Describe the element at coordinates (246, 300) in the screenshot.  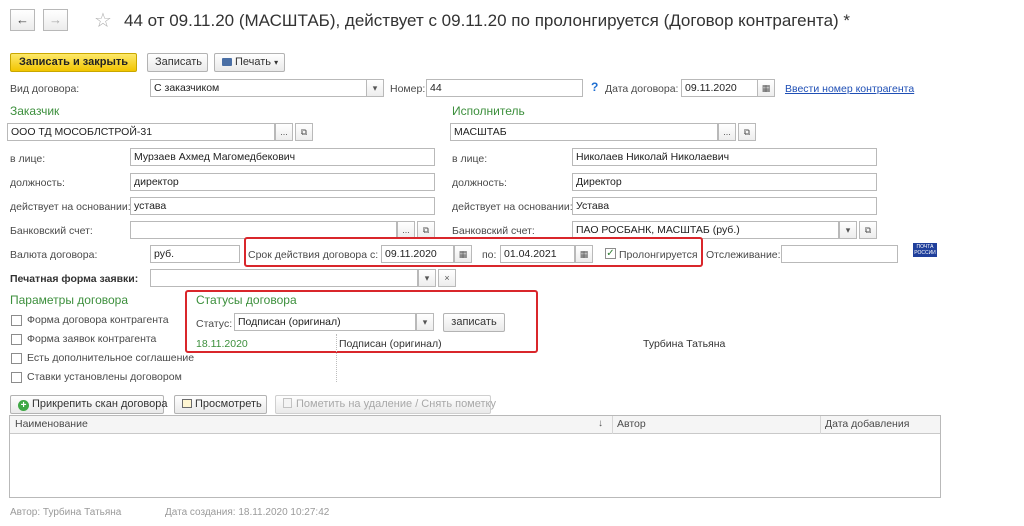
I see `statuses-heading: Статусы договора` at that location.